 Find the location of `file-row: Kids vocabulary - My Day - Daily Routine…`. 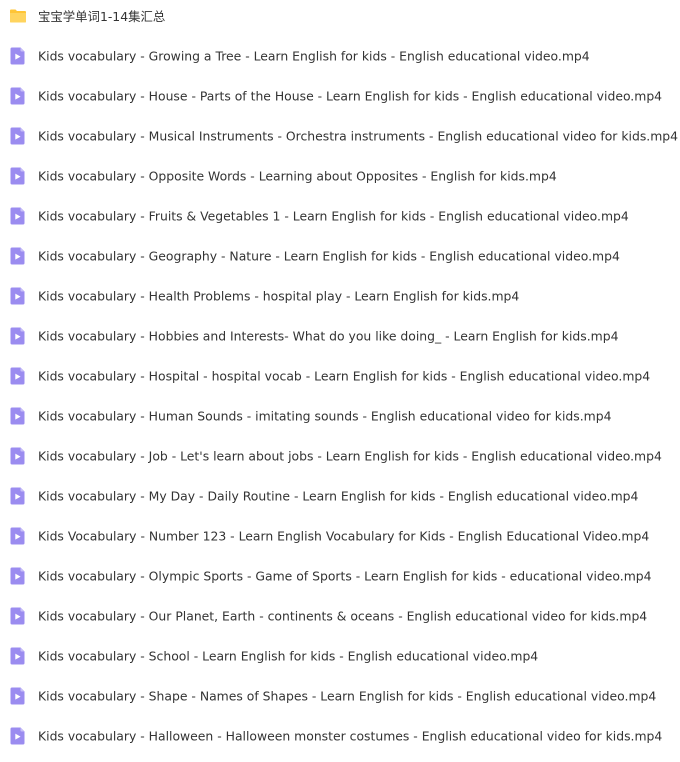

file-row: Kids vocabulary - My Day - Daily Routine… is located at coordinates (340, 496).